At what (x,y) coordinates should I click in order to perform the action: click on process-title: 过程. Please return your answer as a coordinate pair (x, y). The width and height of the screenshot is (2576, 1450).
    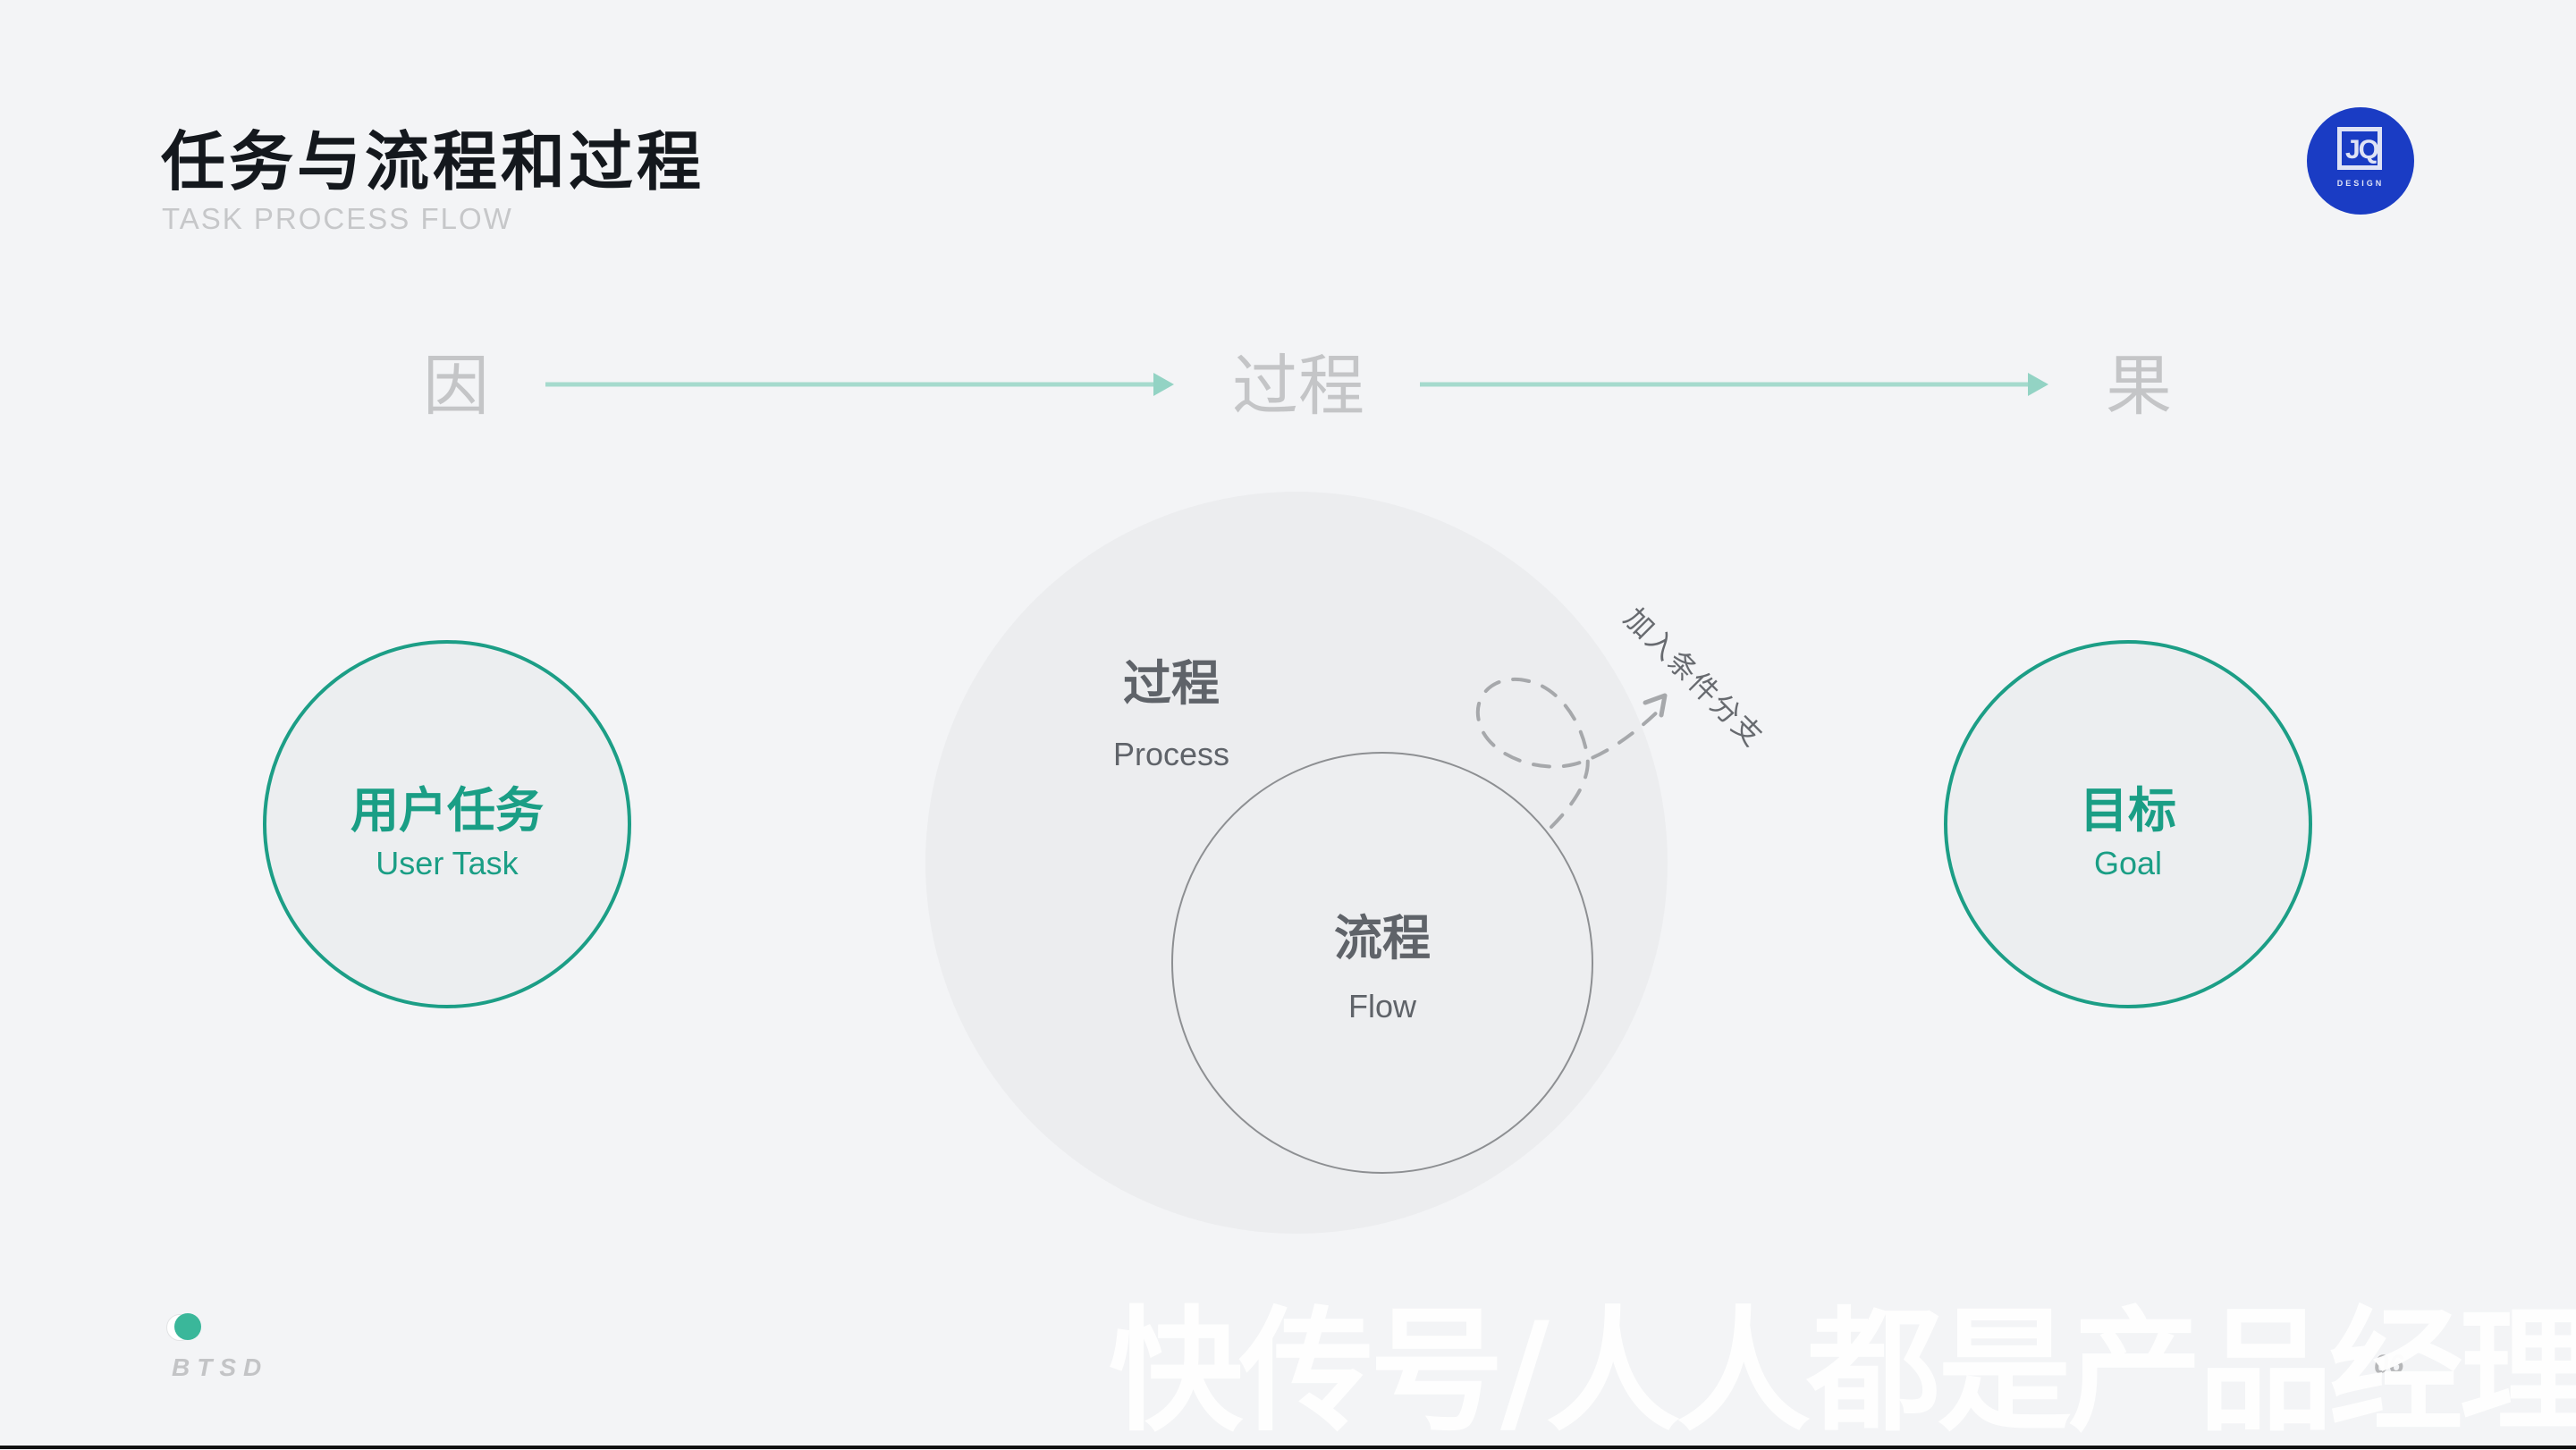
    Looking at the image, I should click on (1171, 684).